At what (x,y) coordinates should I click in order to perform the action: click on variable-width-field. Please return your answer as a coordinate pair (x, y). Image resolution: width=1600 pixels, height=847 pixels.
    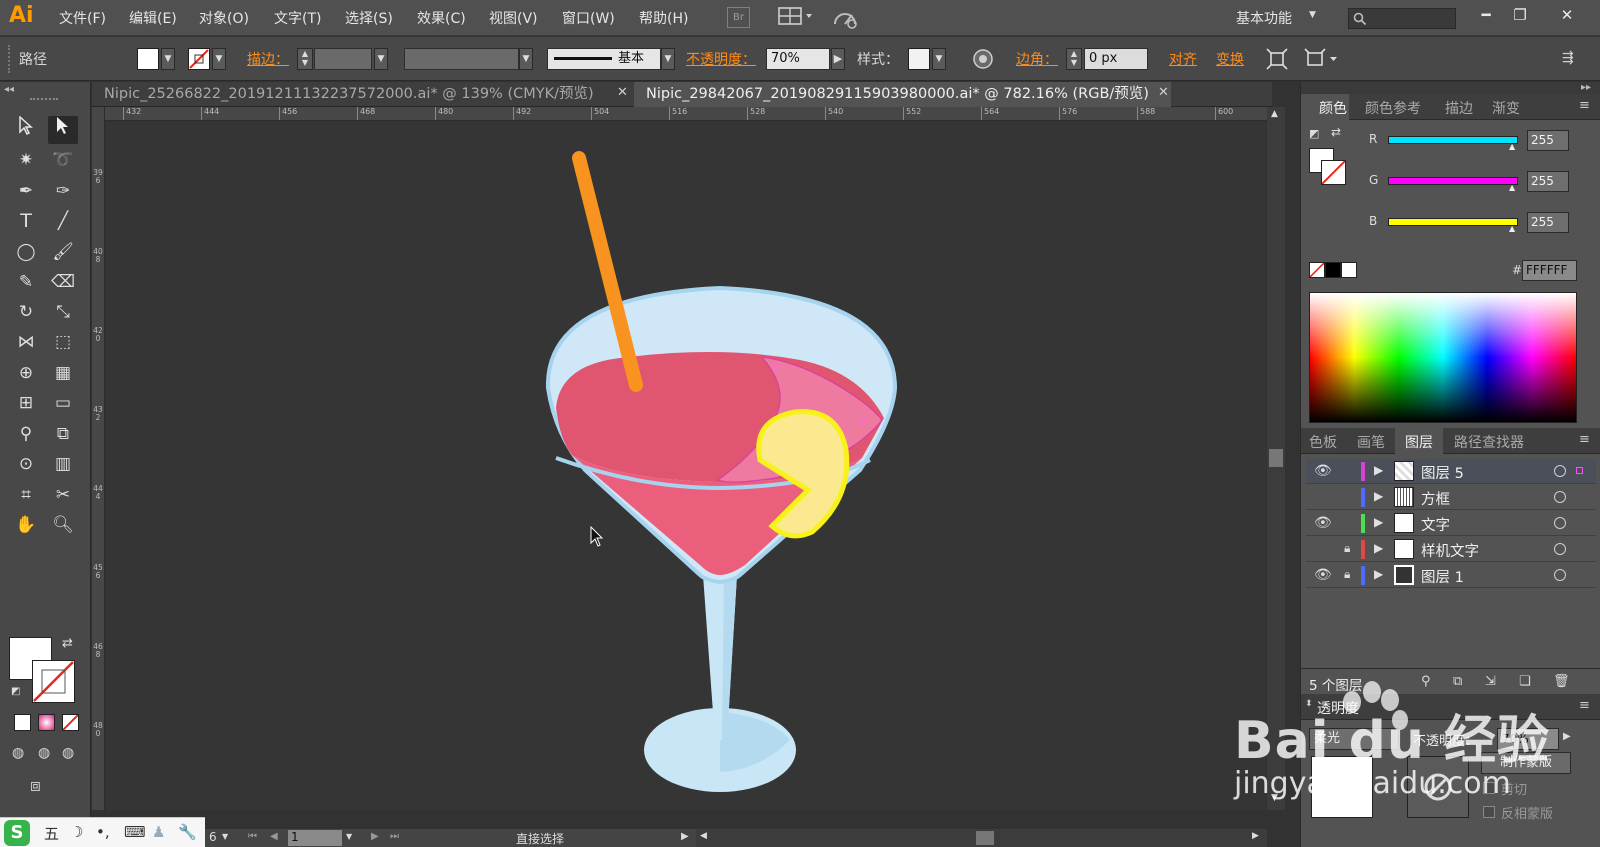
    Looking at the image, I should click on (461, 59).